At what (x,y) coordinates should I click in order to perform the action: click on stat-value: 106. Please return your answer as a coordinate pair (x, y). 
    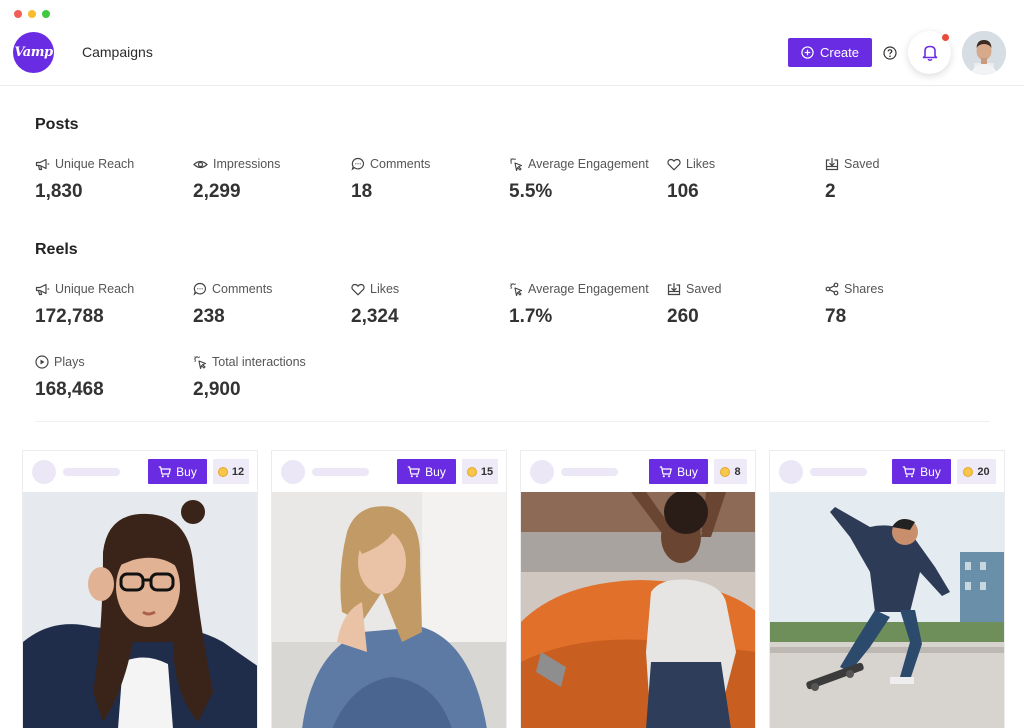
    Looking at the image, I should click on (683, 191).